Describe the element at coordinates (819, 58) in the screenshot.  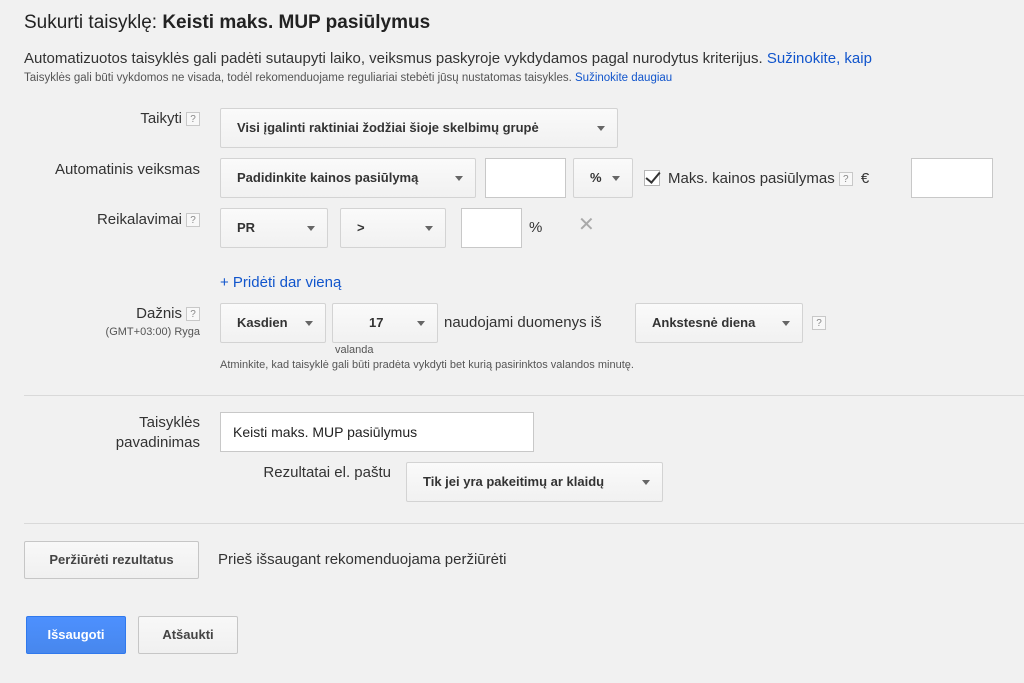
I see `learn-how-link: Sužinokite, kaip` at that location.